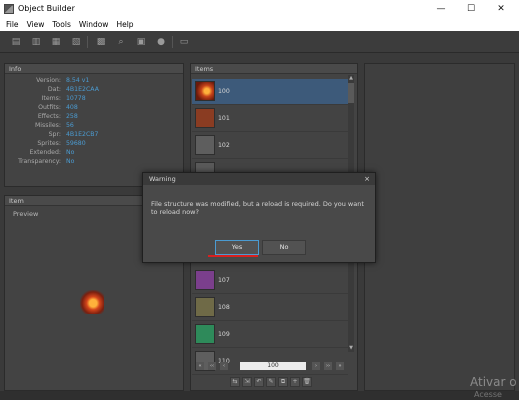 Image resolution: width=519 pixels, height=400 pixels. I want to click on toolbar: ▤ ▥ ▦ ▧ ▩ ⌕ ▣ ● ▭, so click(259, 42).